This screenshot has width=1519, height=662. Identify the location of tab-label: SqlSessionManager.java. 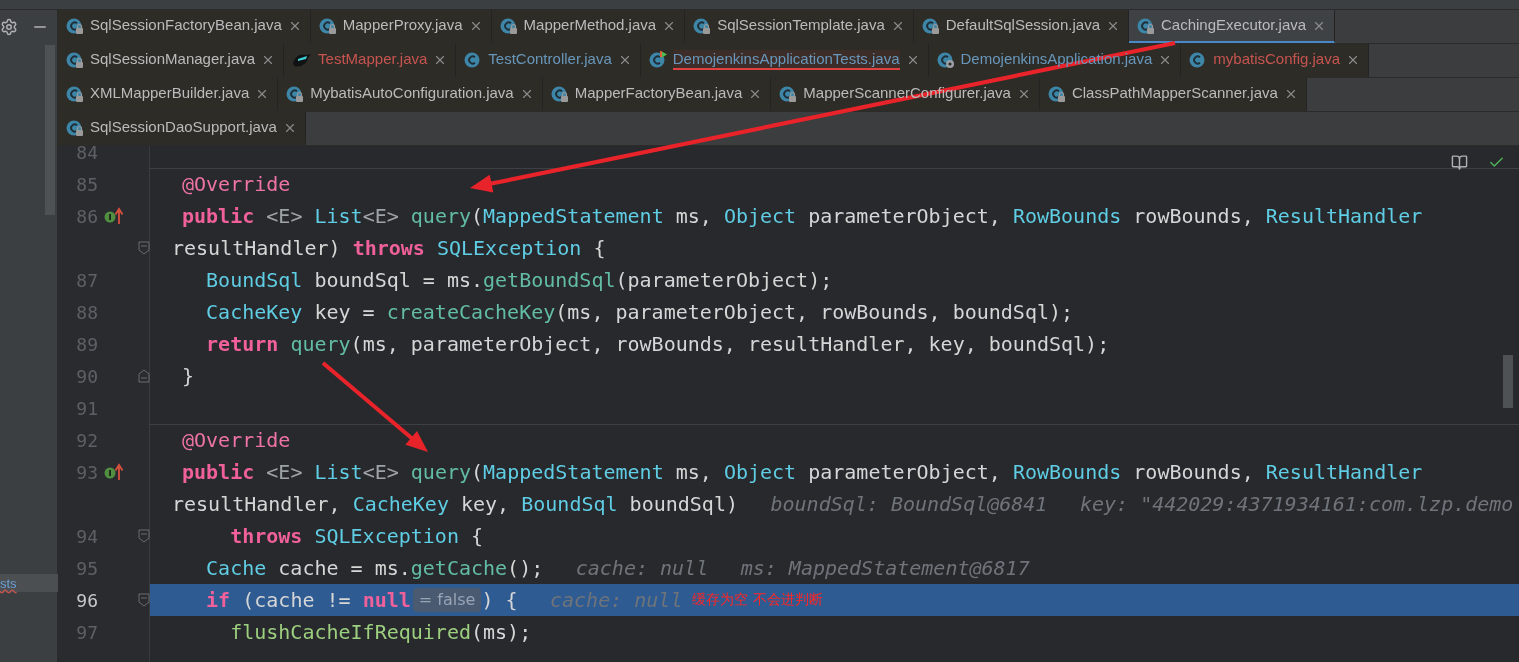
(173, 59).